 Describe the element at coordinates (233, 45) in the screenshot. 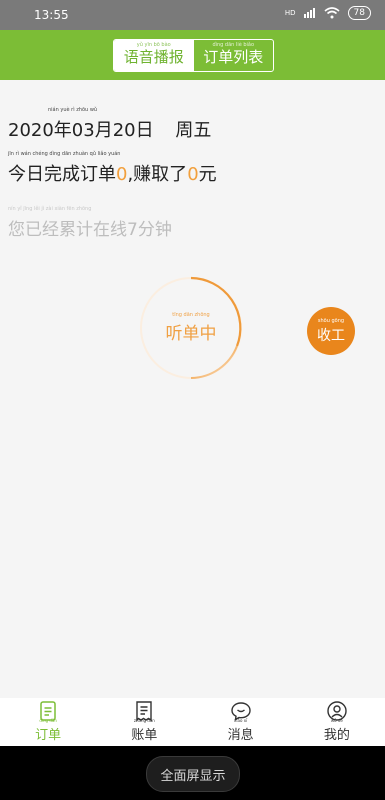

I see `tab-pinyin: dìng dān liè biǎo` at that location.